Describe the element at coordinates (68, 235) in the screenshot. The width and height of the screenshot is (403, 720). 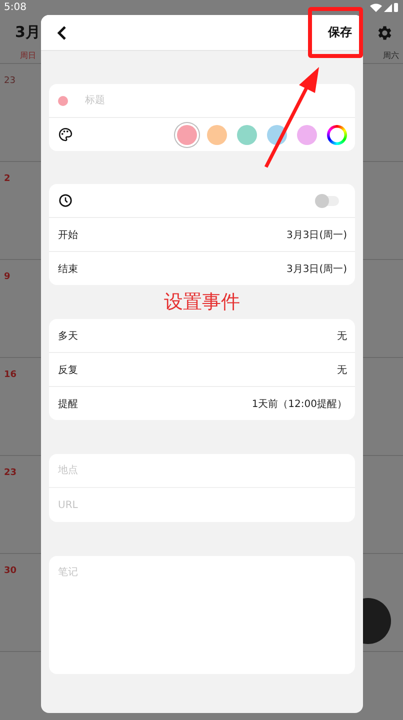
I see `row-label: 开始` at that location.